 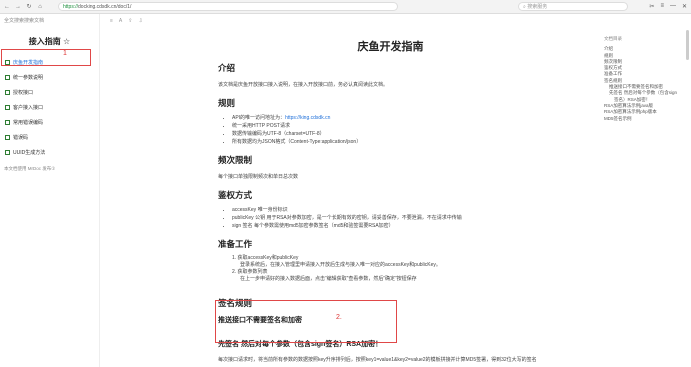 What do you see at coordinates (49, 107) in the screenshot?
I see `sidebar-item: 客户接入接口` at bounding box center [49, 107].